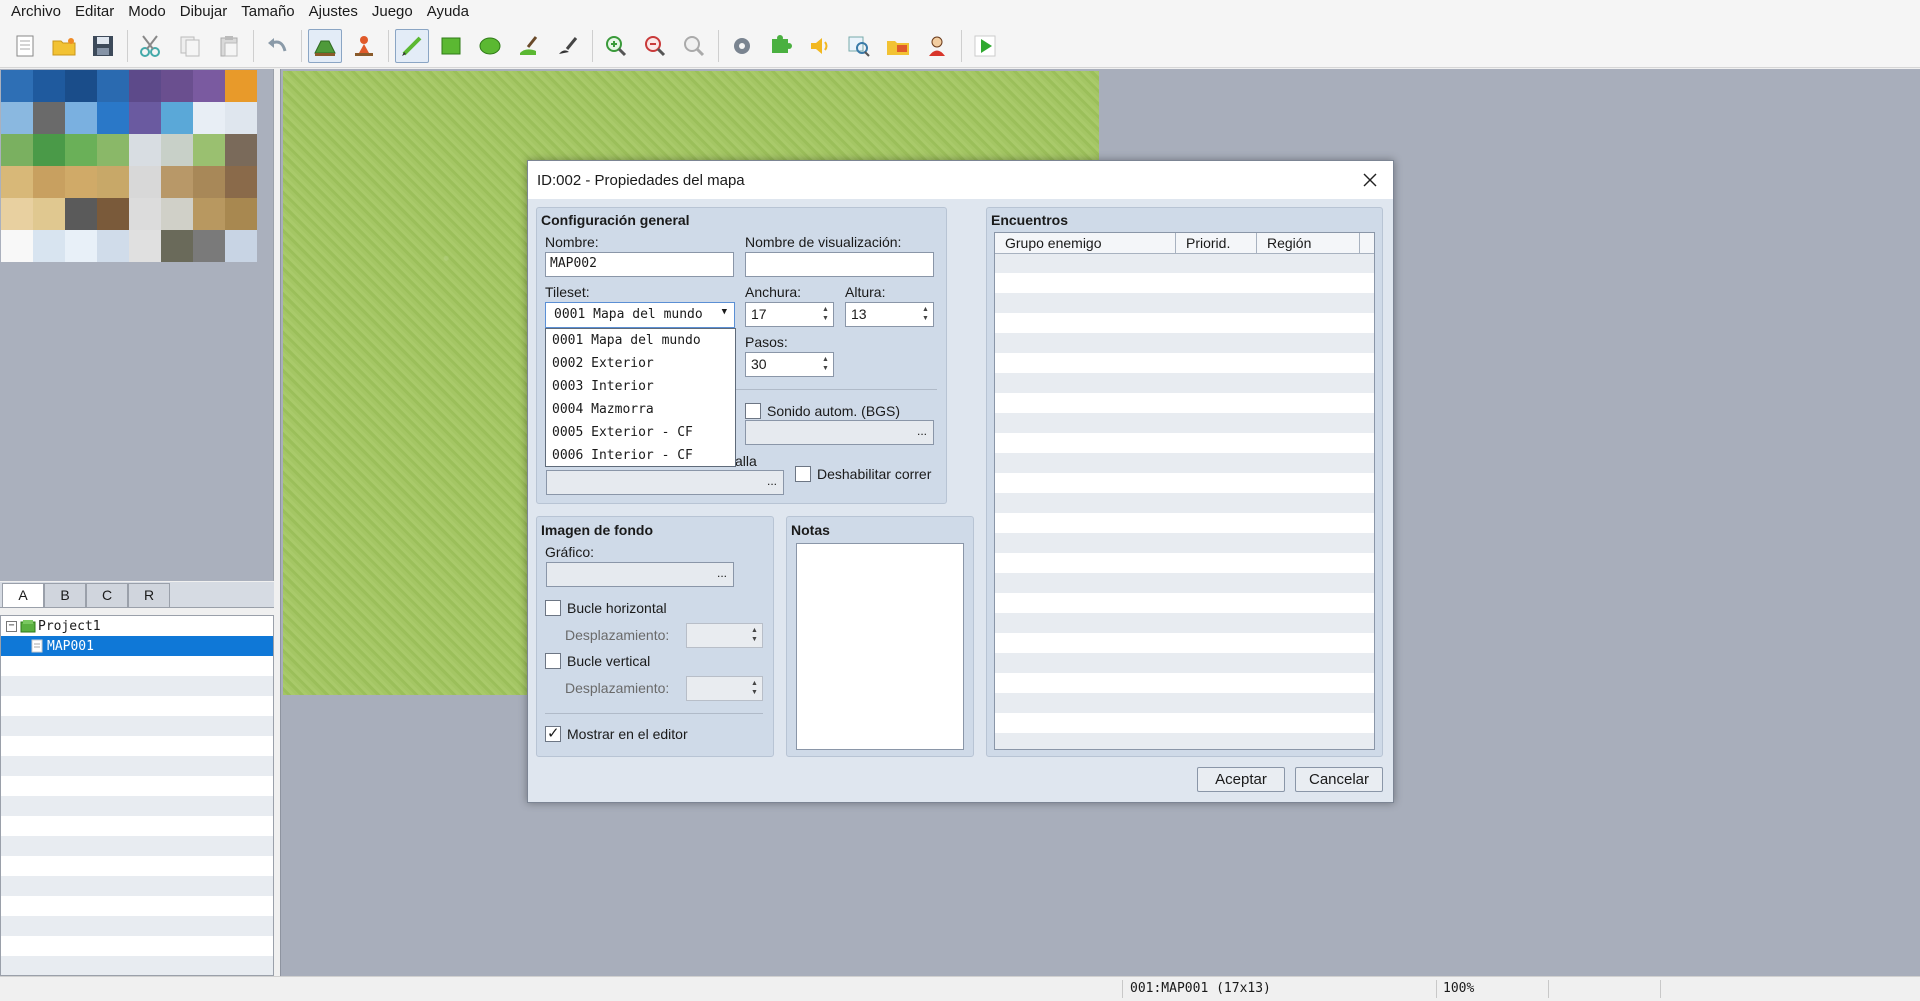 Image resolution: width=1920 pixels, height=1001 pixels. What do you see at coordinates (267, 12) in the screenshot?
I see `menu-tamano: Tamaño` at bounding box center [267, 12].